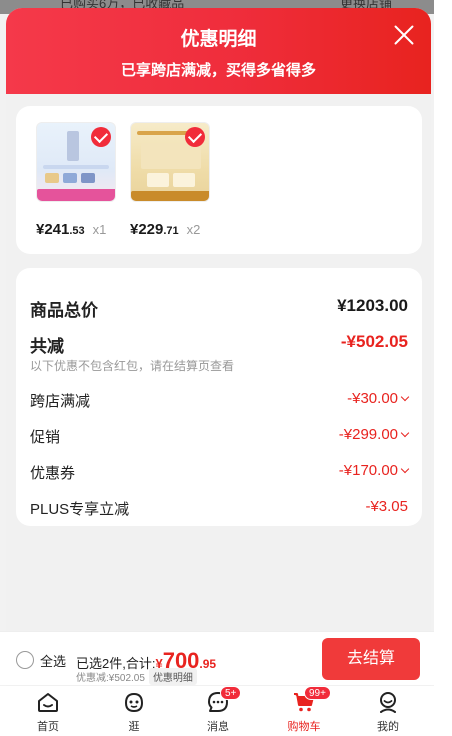 The image size is (452, 736). I want to click on tab-cart: 99+ 购物车, so click(305, 710).